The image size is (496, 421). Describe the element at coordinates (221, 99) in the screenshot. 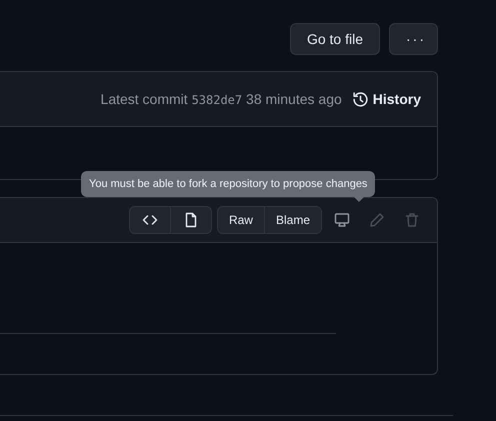

I see `latest-commit-text: Latest commit 5382de7 38 minutes ago` at that location.